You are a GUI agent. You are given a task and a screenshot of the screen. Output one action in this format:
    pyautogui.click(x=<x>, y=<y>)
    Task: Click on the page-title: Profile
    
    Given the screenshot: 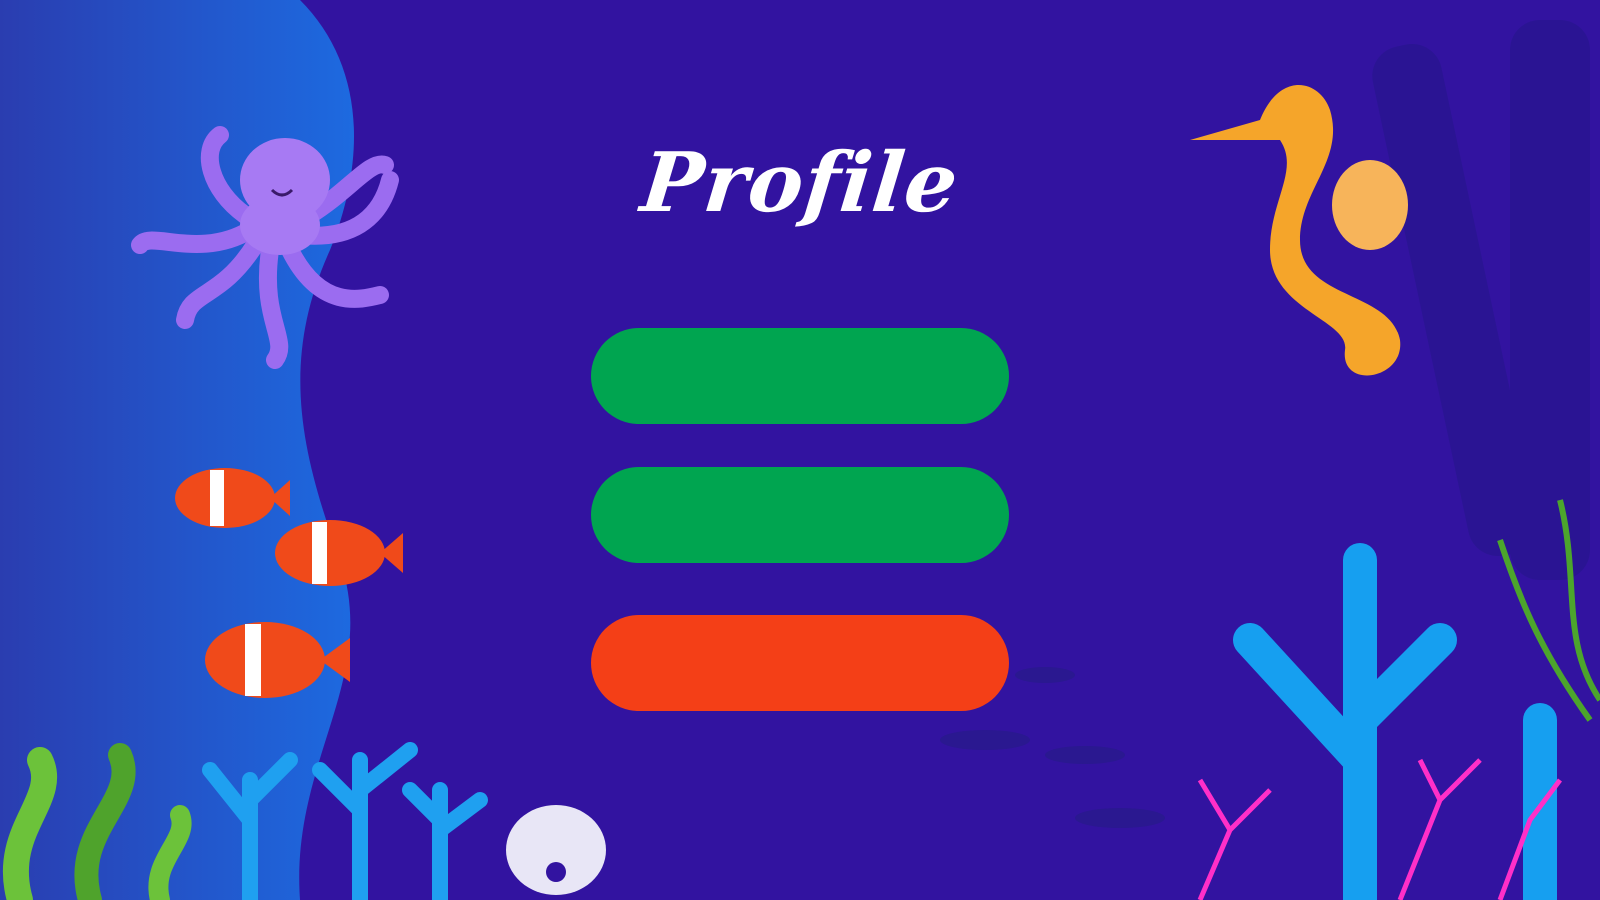 What is the action you would take?
    pyautogui.click(x=800, y=183)
    